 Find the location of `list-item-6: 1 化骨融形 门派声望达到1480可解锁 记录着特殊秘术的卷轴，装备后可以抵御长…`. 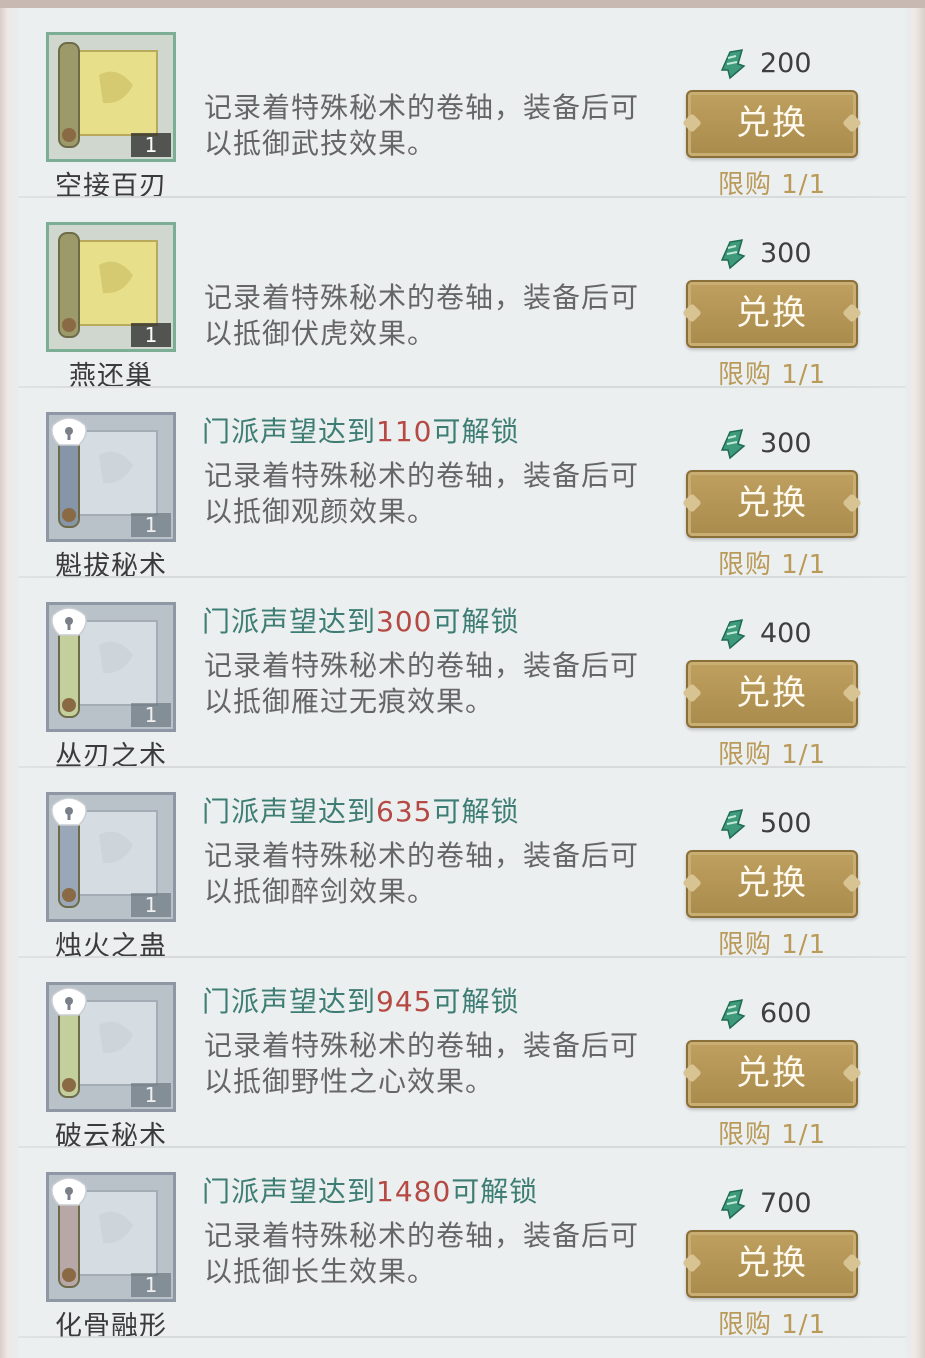

list-item-6: 1 化骨融形 门派声望达到1480可解锁 记录着特殊秘术的卷轴，装备后可以抵御长… is located at coordinates (462, 1245).